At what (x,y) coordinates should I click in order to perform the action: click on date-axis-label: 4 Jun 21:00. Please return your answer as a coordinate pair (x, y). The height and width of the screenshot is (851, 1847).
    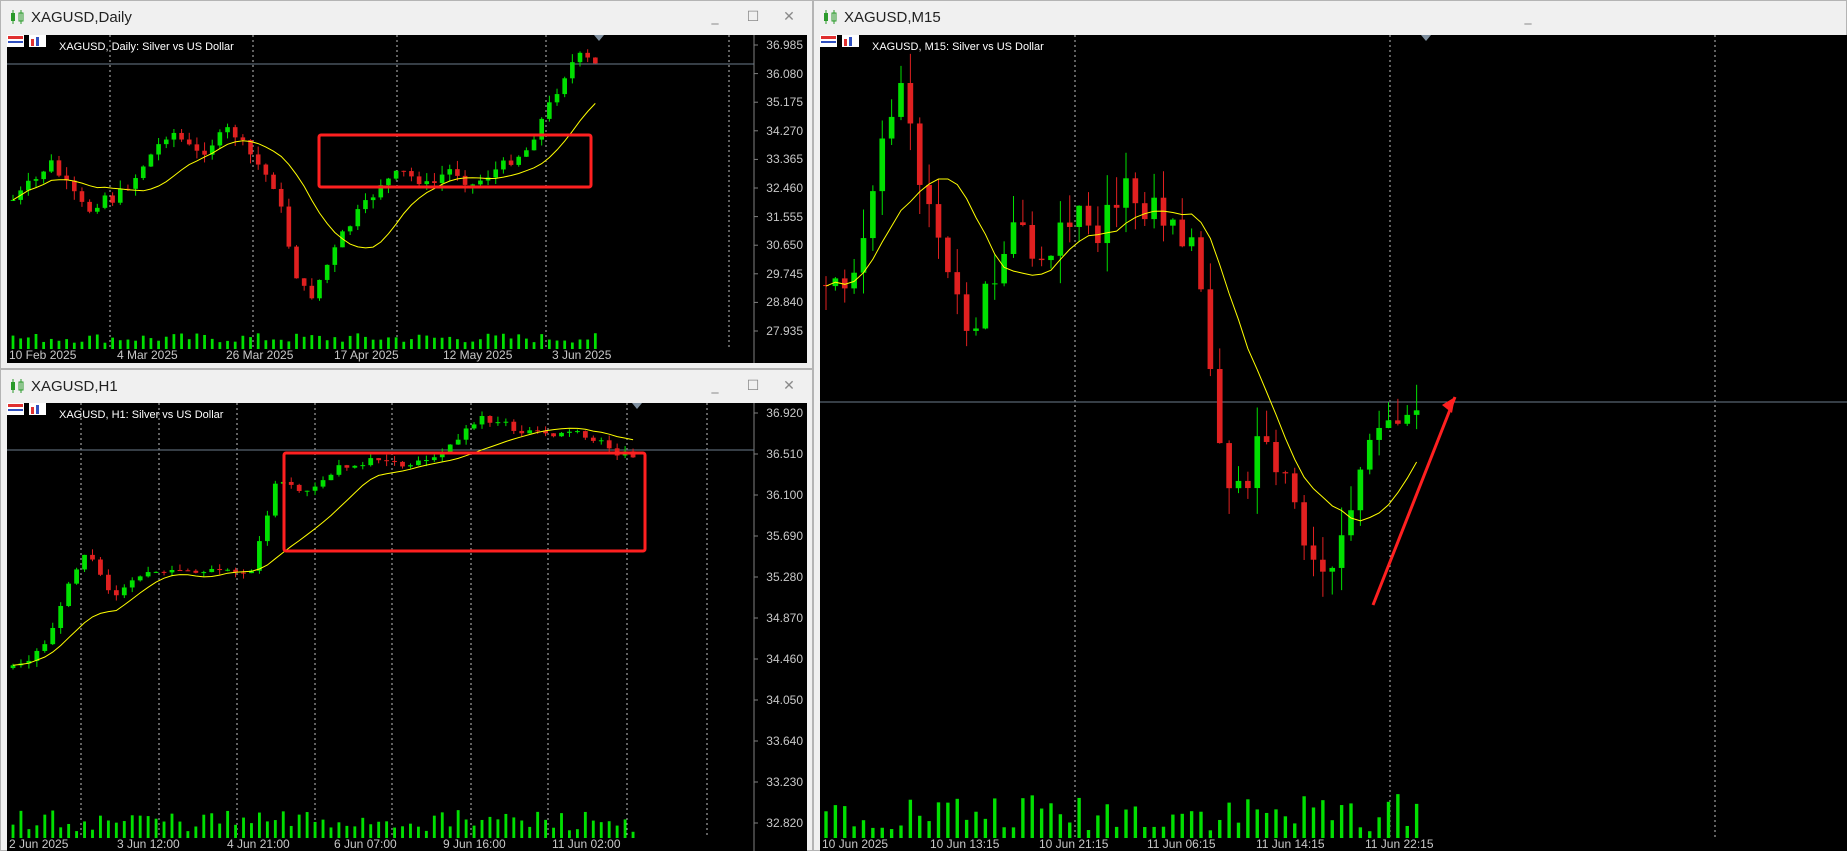
    Looking at the image, I should click on (258, 844).